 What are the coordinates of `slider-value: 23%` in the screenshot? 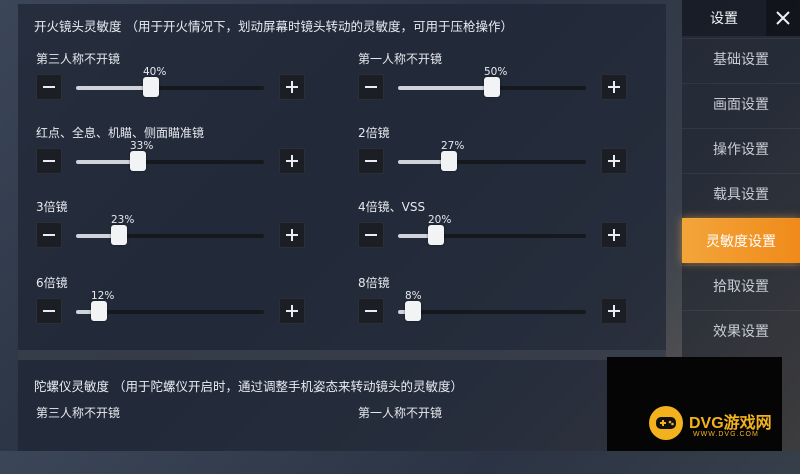 It's located at (123, 220).